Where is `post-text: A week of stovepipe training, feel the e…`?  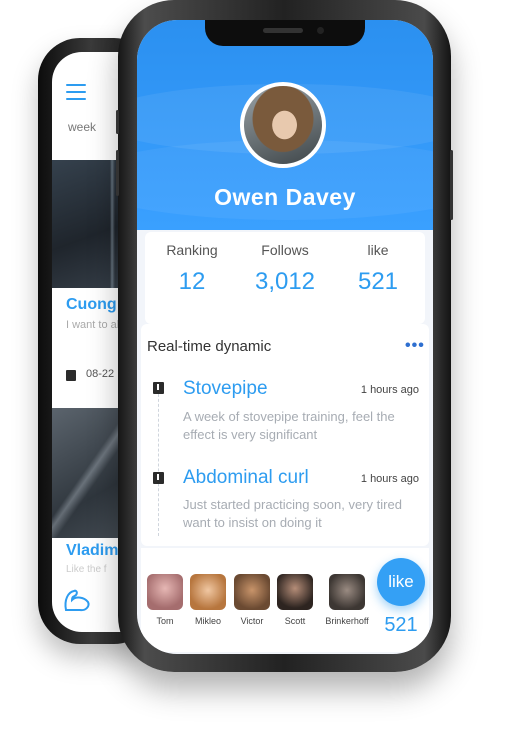
post-text: A week of stovepipe training, feel the e… is located at coordinates (289, 425).